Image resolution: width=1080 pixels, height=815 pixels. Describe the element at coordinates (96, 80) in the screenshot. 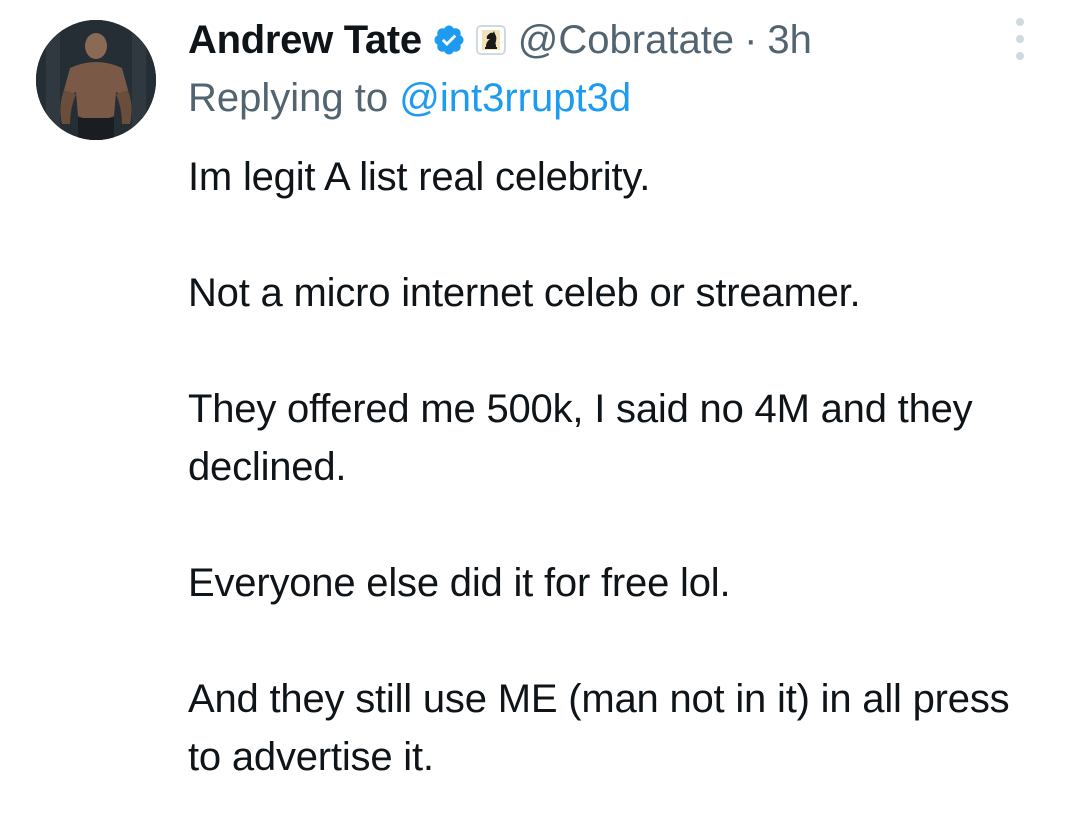

I see `avatar` at that location.